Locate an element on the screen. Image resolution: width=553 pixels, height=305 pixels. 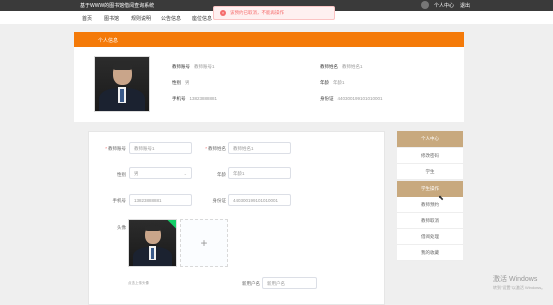
gender-select: 男 ⌄ is located at coordinates (160, 173).